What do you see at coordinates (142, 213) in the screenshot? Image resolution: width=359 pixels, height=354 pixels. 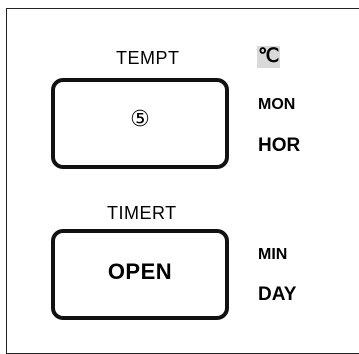 I see `timert-label: TIMERT` at bounding box center [142, 213].